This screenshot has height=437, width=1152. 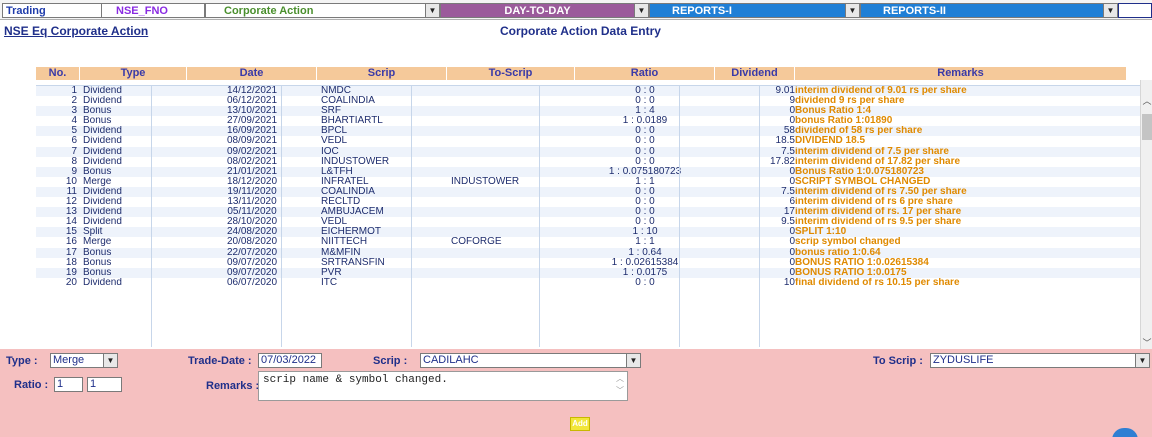 What do you see at coordinates (580, 424) in the screenshot?
I see `add-button: Add` at bounding box center [580, 424].